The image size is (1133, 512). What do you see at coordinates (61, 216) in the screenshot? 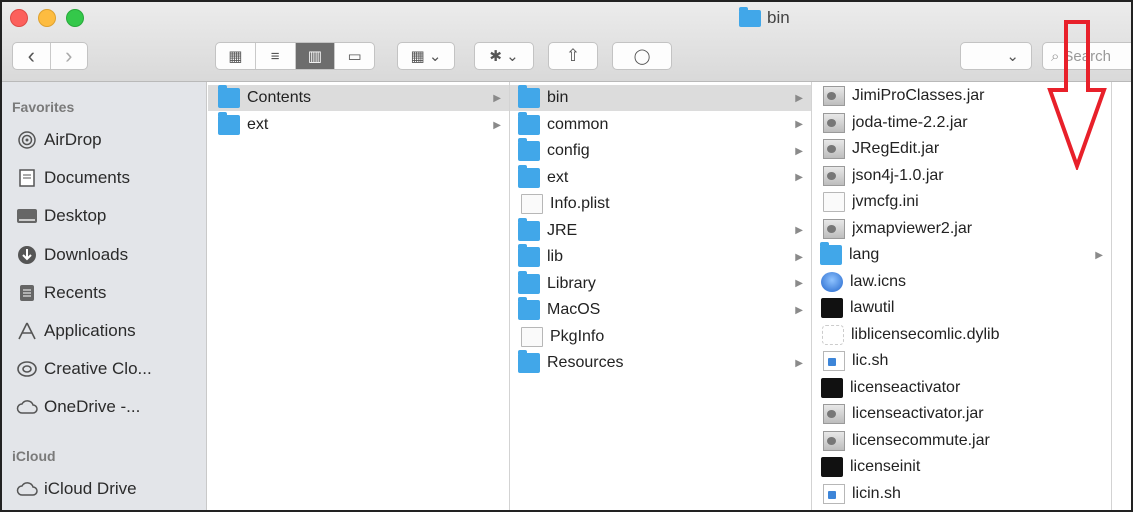
I see `sidebar-item-desktop: Desktop` at bounding box center [61, 216].